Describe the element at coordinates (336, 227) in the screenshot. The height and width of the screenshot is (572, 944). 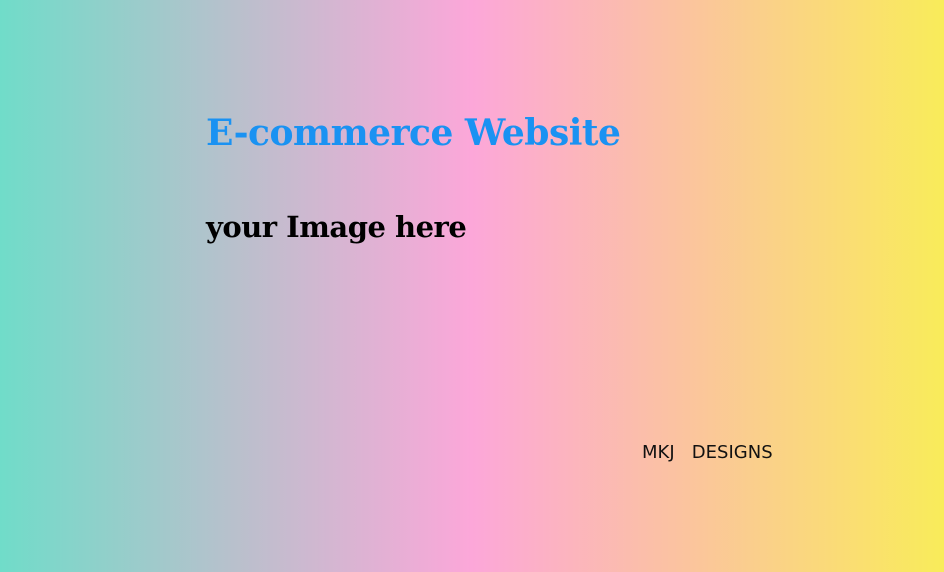
I see `image-placeholder-text: your Image here` at that location.